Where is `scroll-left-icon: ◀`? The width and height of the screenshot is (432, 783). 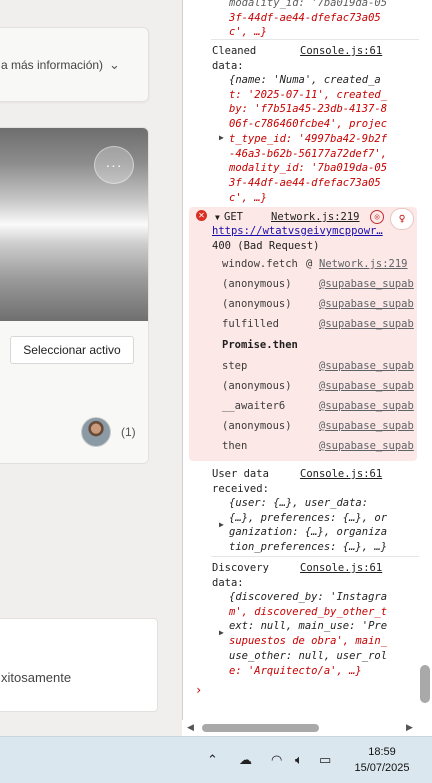 scroll-left-icon: ◀ is located at coordinates (190, 727).